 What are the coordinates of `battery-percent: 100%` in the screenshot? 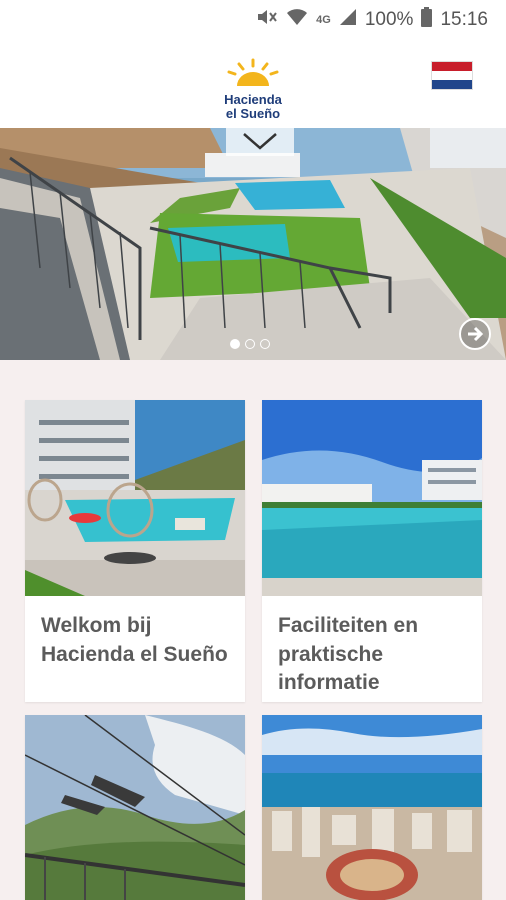 It's located at (389, 19).